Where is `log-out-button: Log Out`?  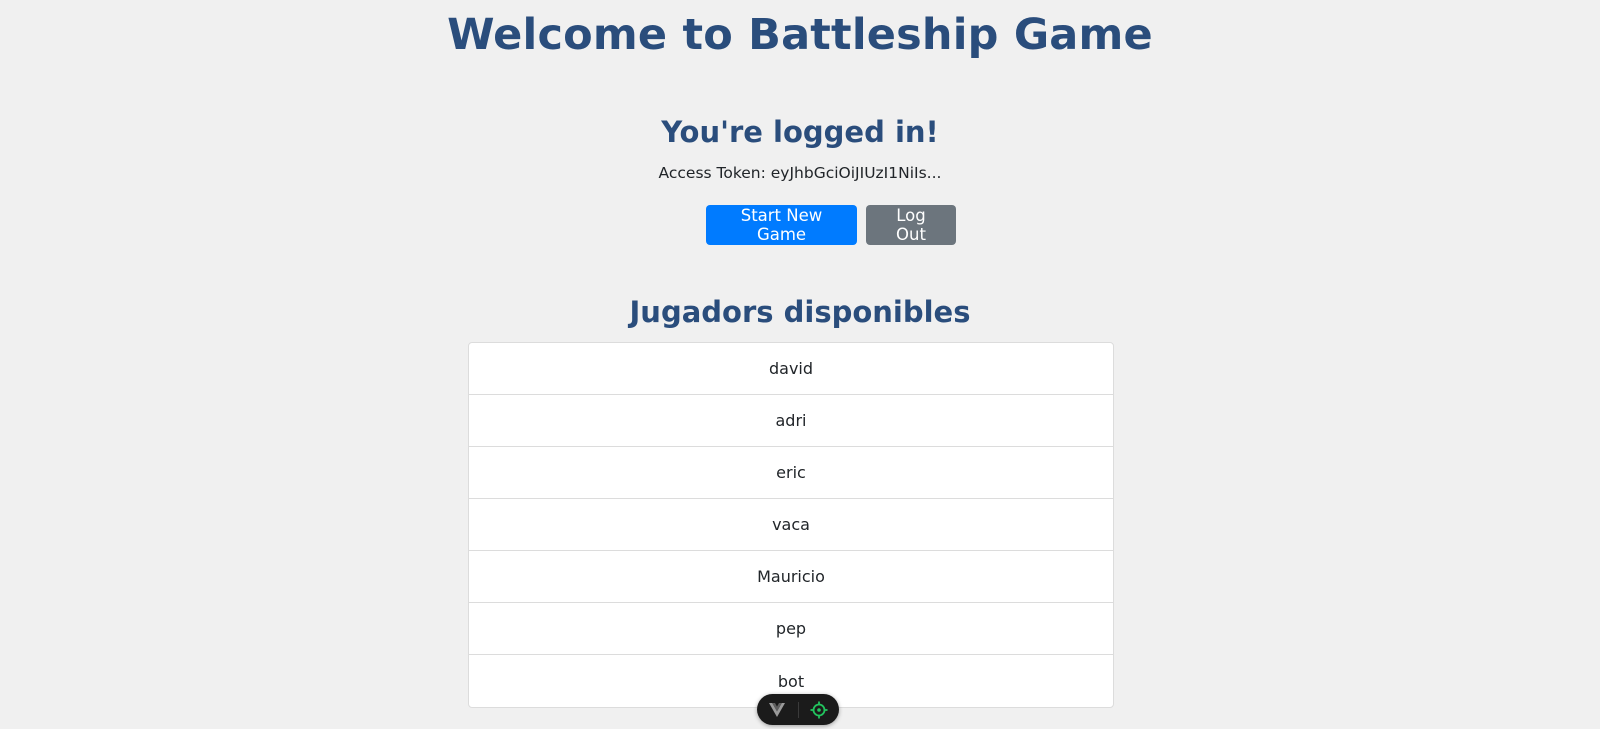 log-out-button: Log Out is located at coordinates (911, 225).